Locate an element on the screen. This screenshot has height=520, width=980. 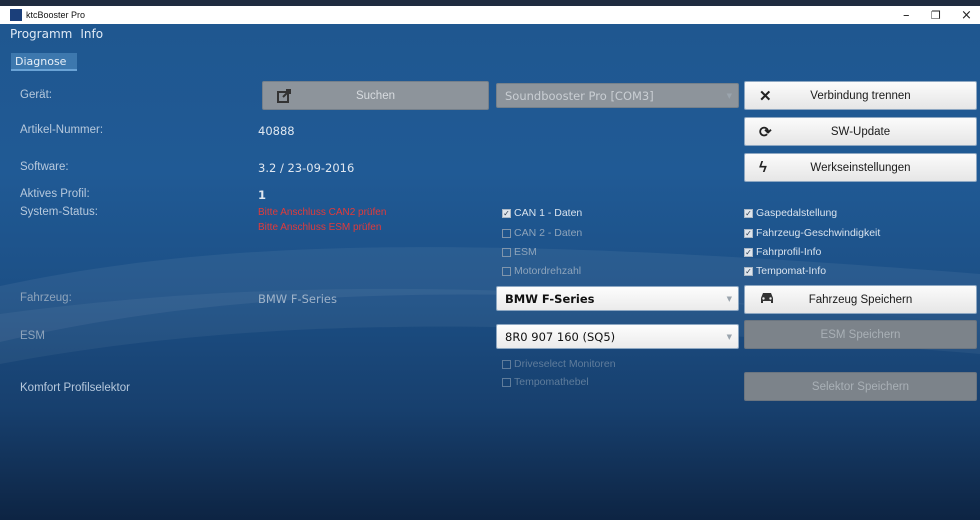
menu-programm: Programm is located at coordinates (41, 34).